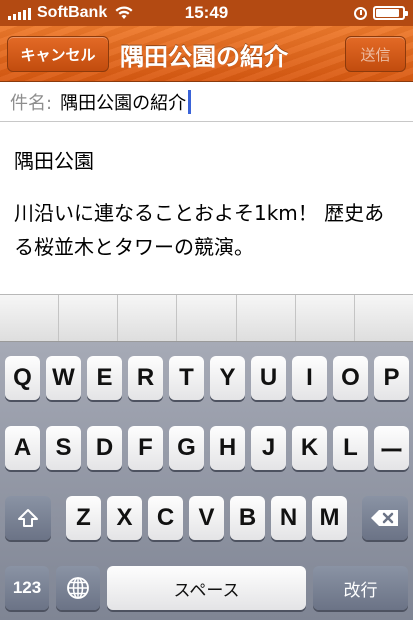 This screenshot has width=413, height=620. I want to click on wifi-icon, so click(124, 12).